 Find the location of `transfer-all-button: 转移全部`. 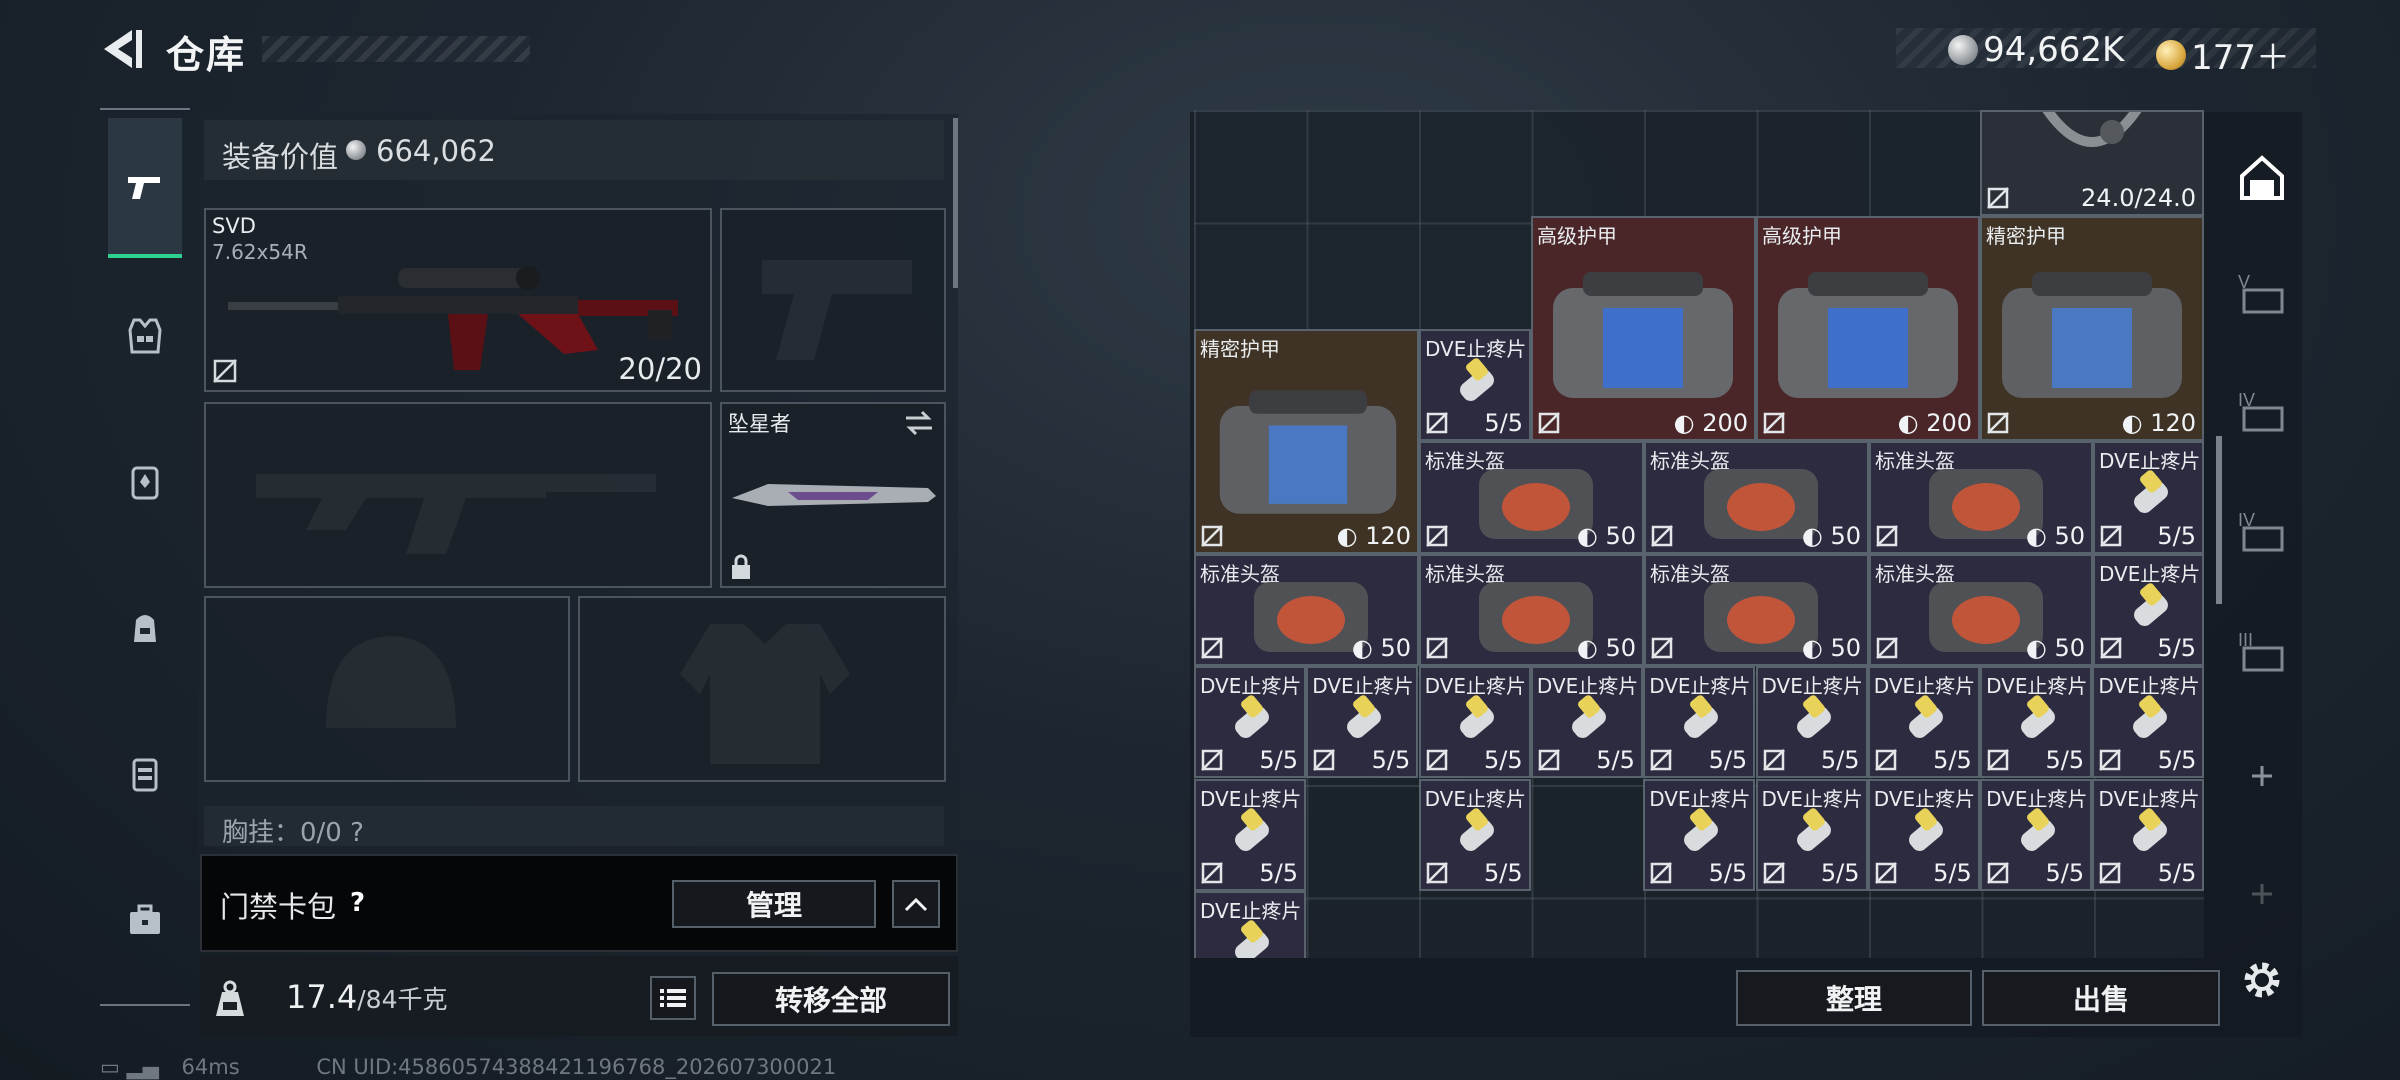

transfer-all-button: 转移全部 is located at coordinates (831, 999).